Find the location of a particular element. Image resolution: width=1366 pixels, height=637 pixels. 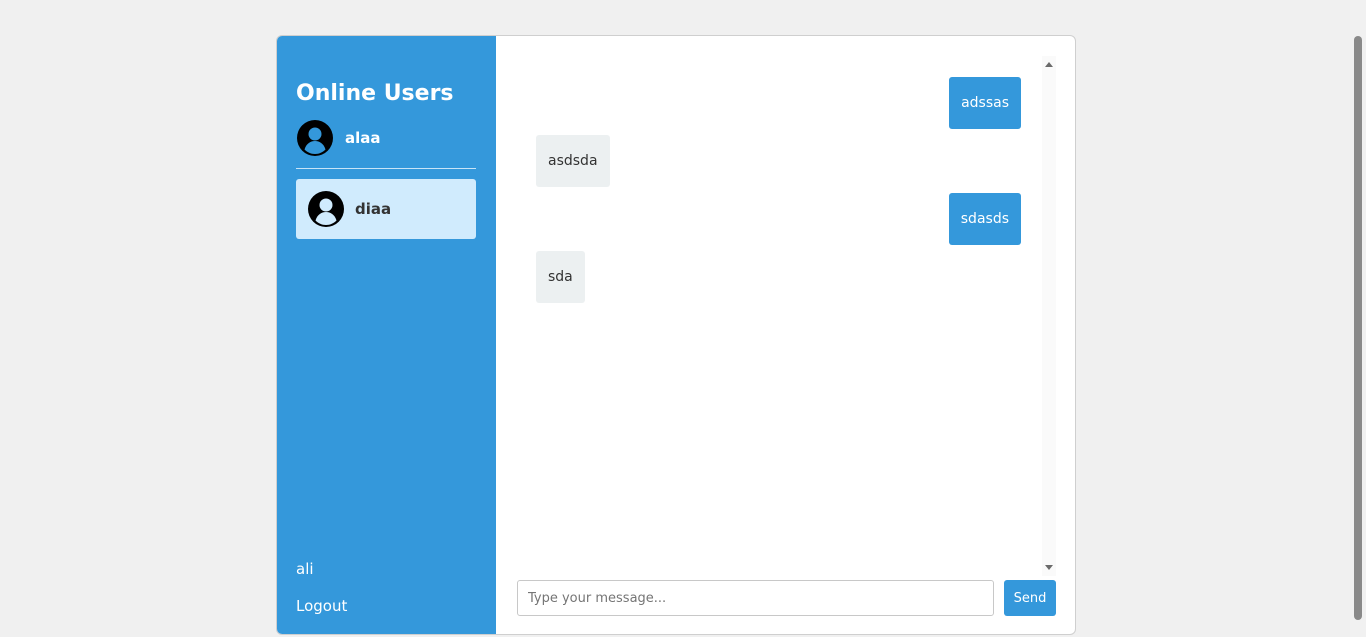

message-composer: Send is located at coordinates (786, 598).